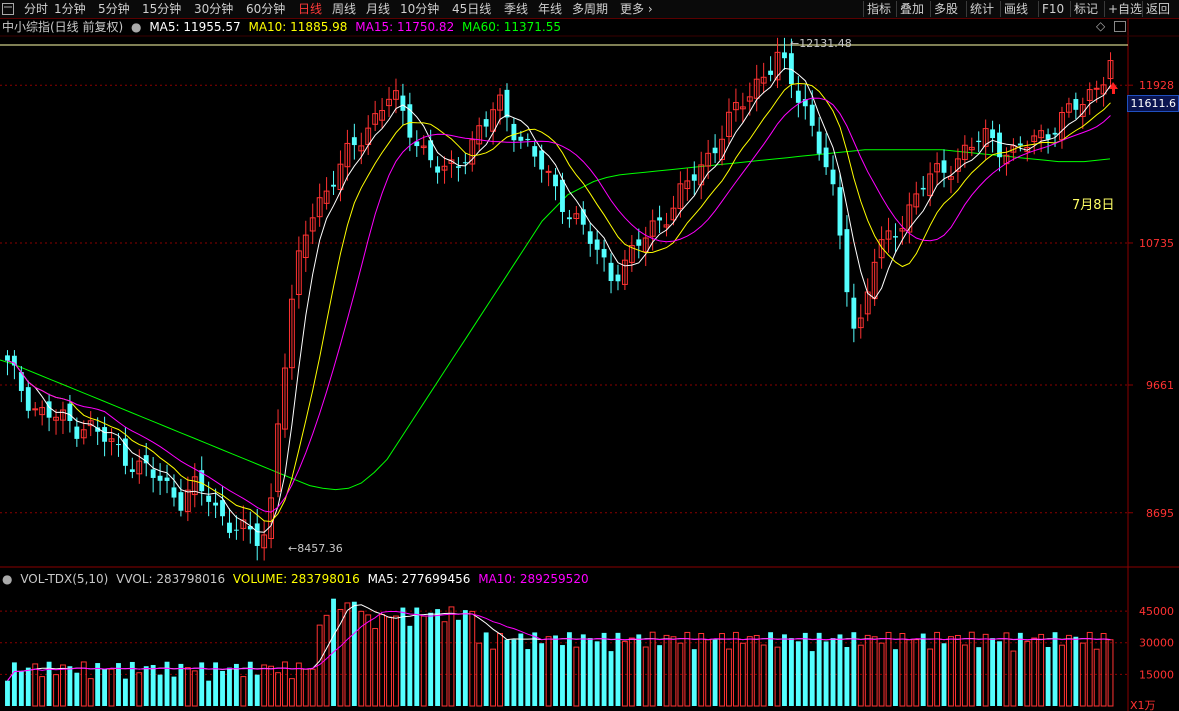  Describe the element at coordinates (1125, 9) in the screenshot. I see `toolbar-button-7: +自选` at that location.